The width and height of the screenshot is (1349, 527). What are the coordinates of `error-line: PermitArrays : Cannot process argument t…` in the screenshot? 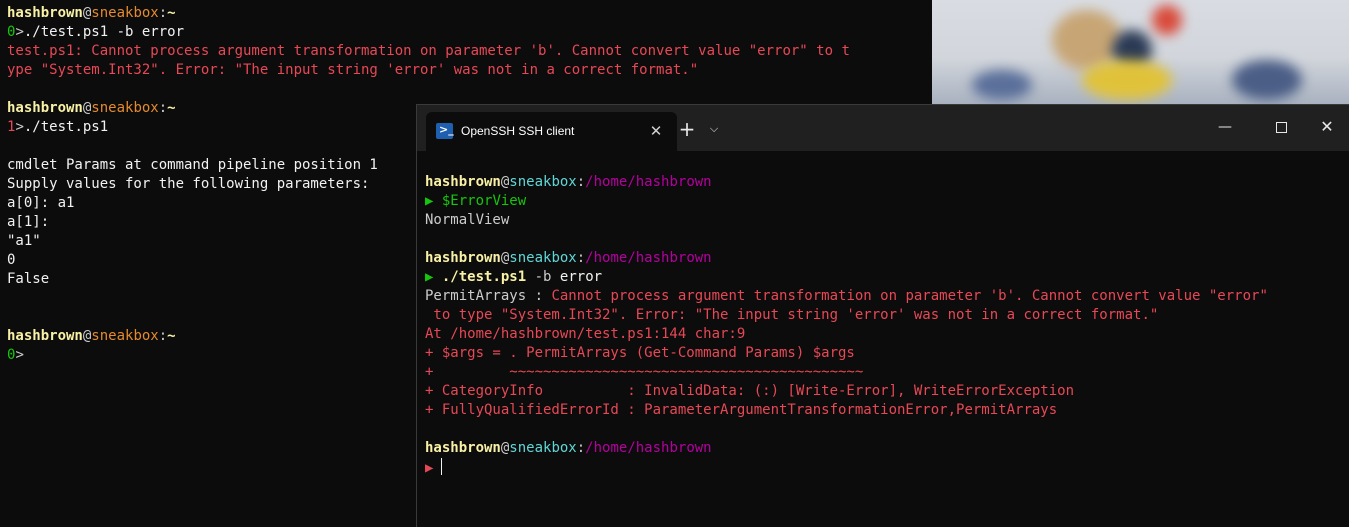 It's located at (846, 296).